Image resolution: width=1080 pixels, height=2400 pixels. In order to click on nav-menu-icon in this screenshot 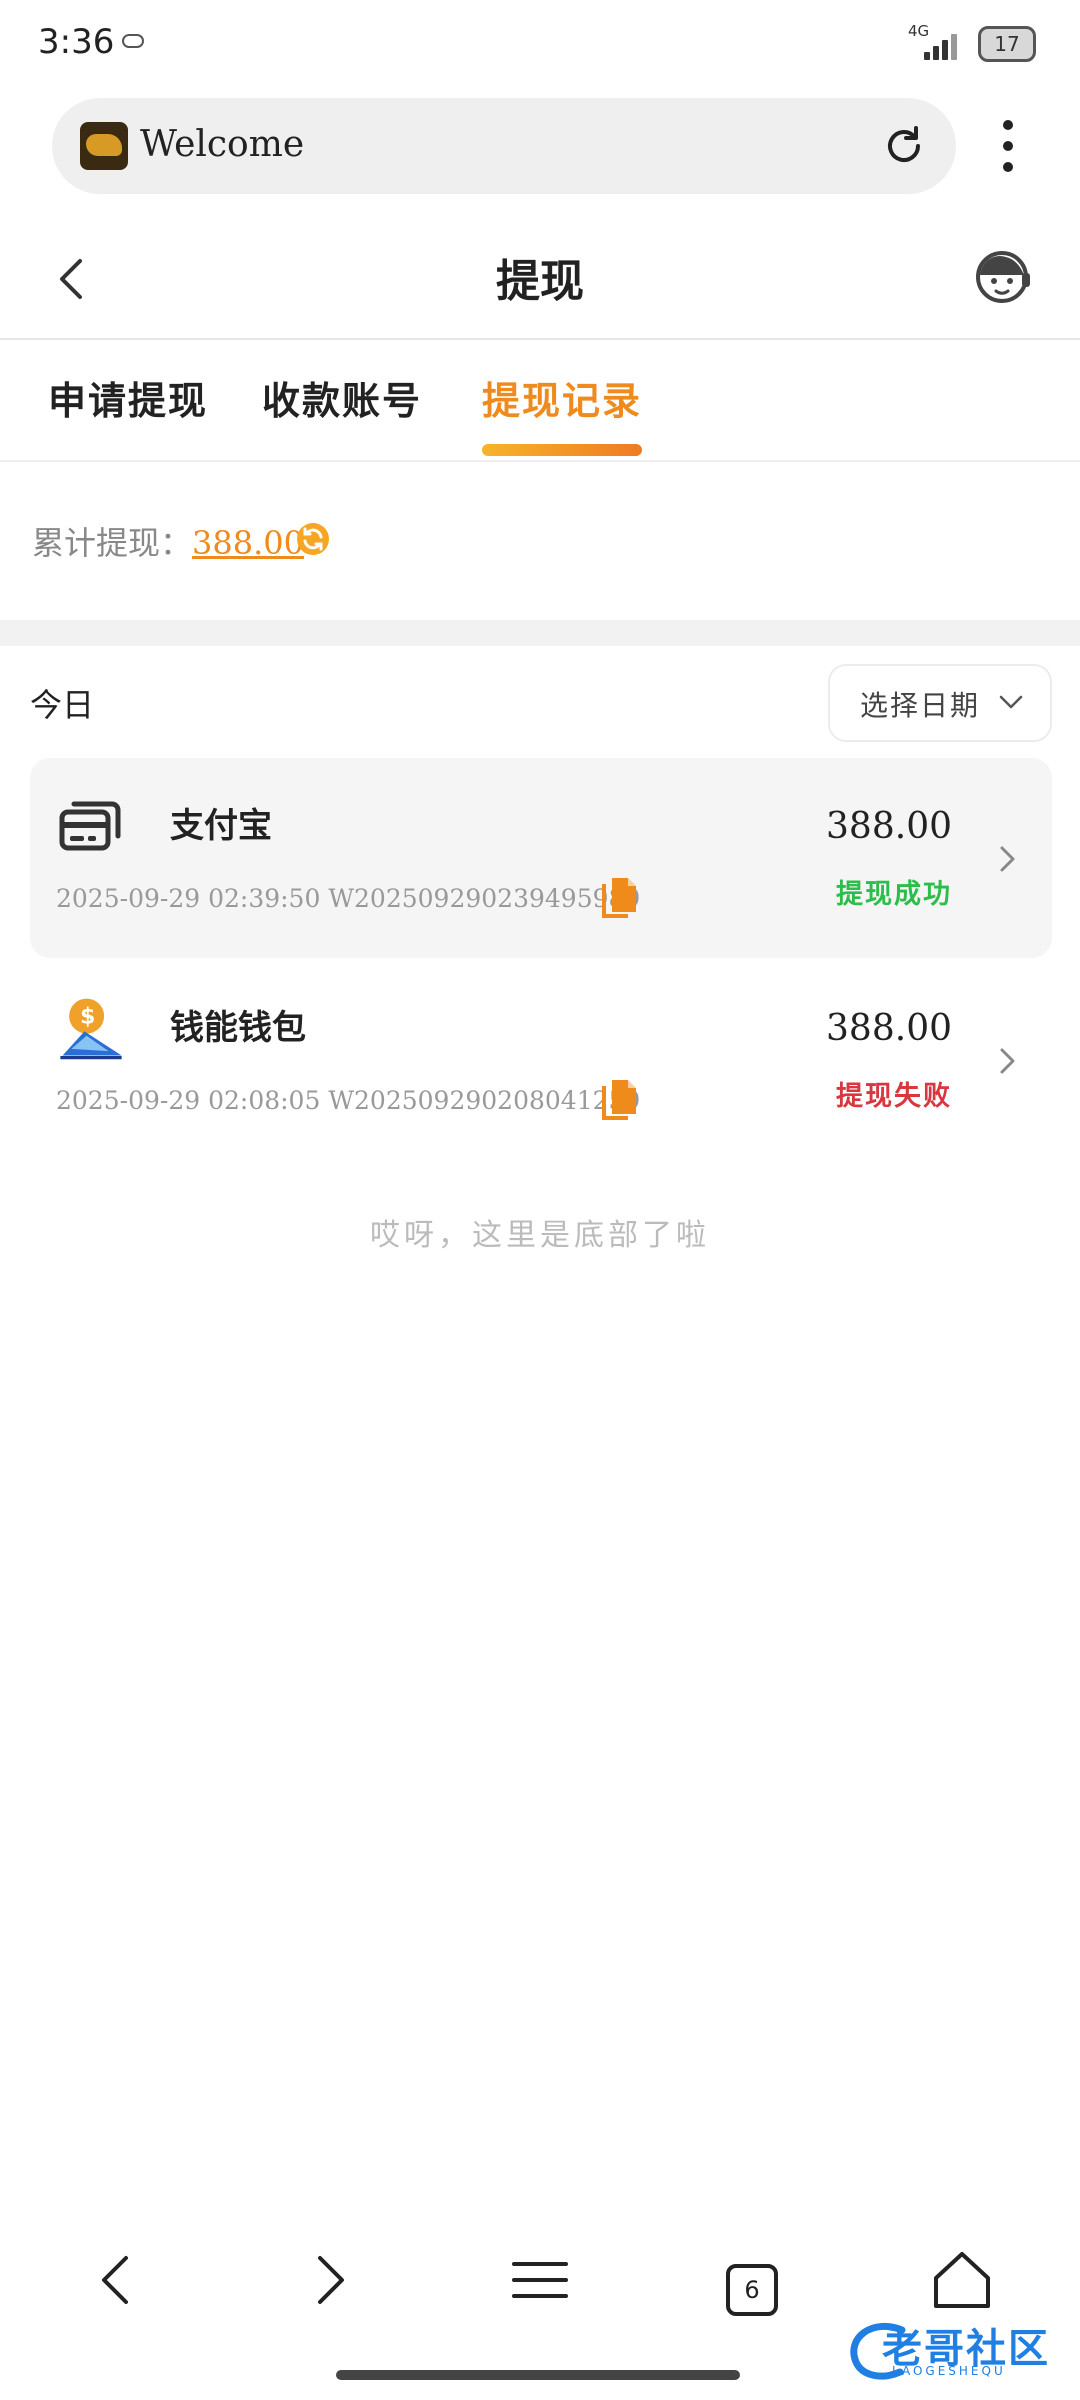, I will do `click(540, 2280)`.